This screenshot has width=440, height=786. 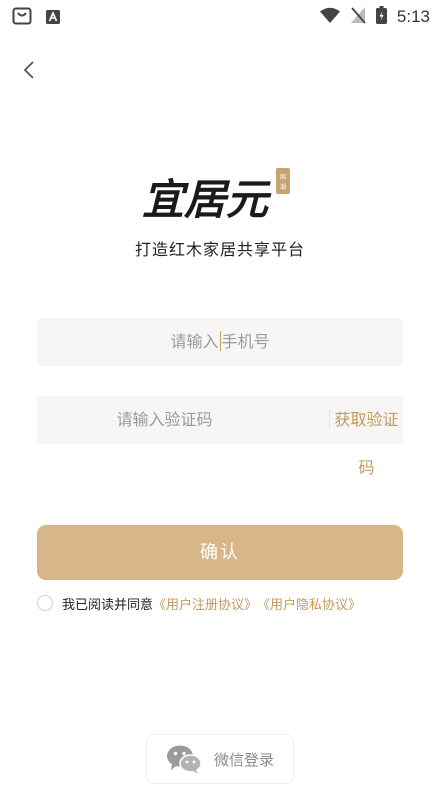 I want to click on wifi-icon, so click(x=329, y=17).